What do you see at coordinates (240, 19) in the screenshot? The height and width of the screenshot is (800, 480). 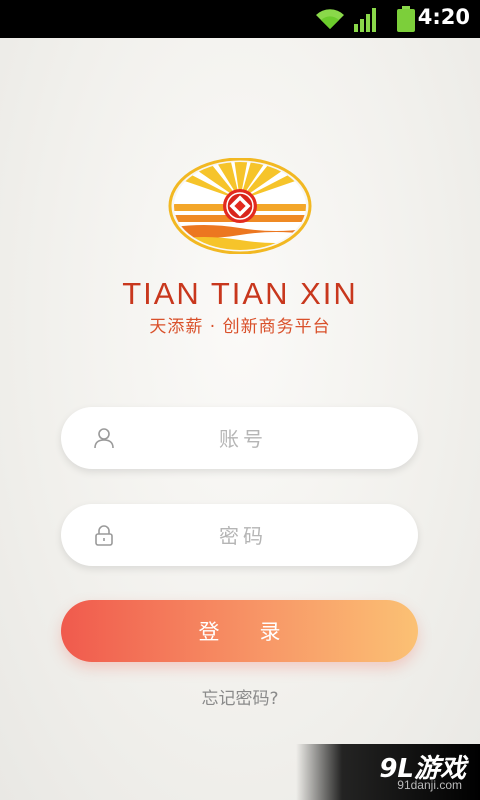 I see `status-bar: 4:20` at bounding box center [240, 19].